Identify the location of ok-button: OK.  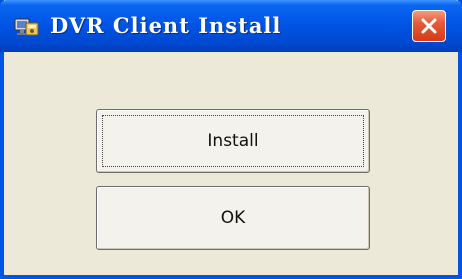
(233, 218).